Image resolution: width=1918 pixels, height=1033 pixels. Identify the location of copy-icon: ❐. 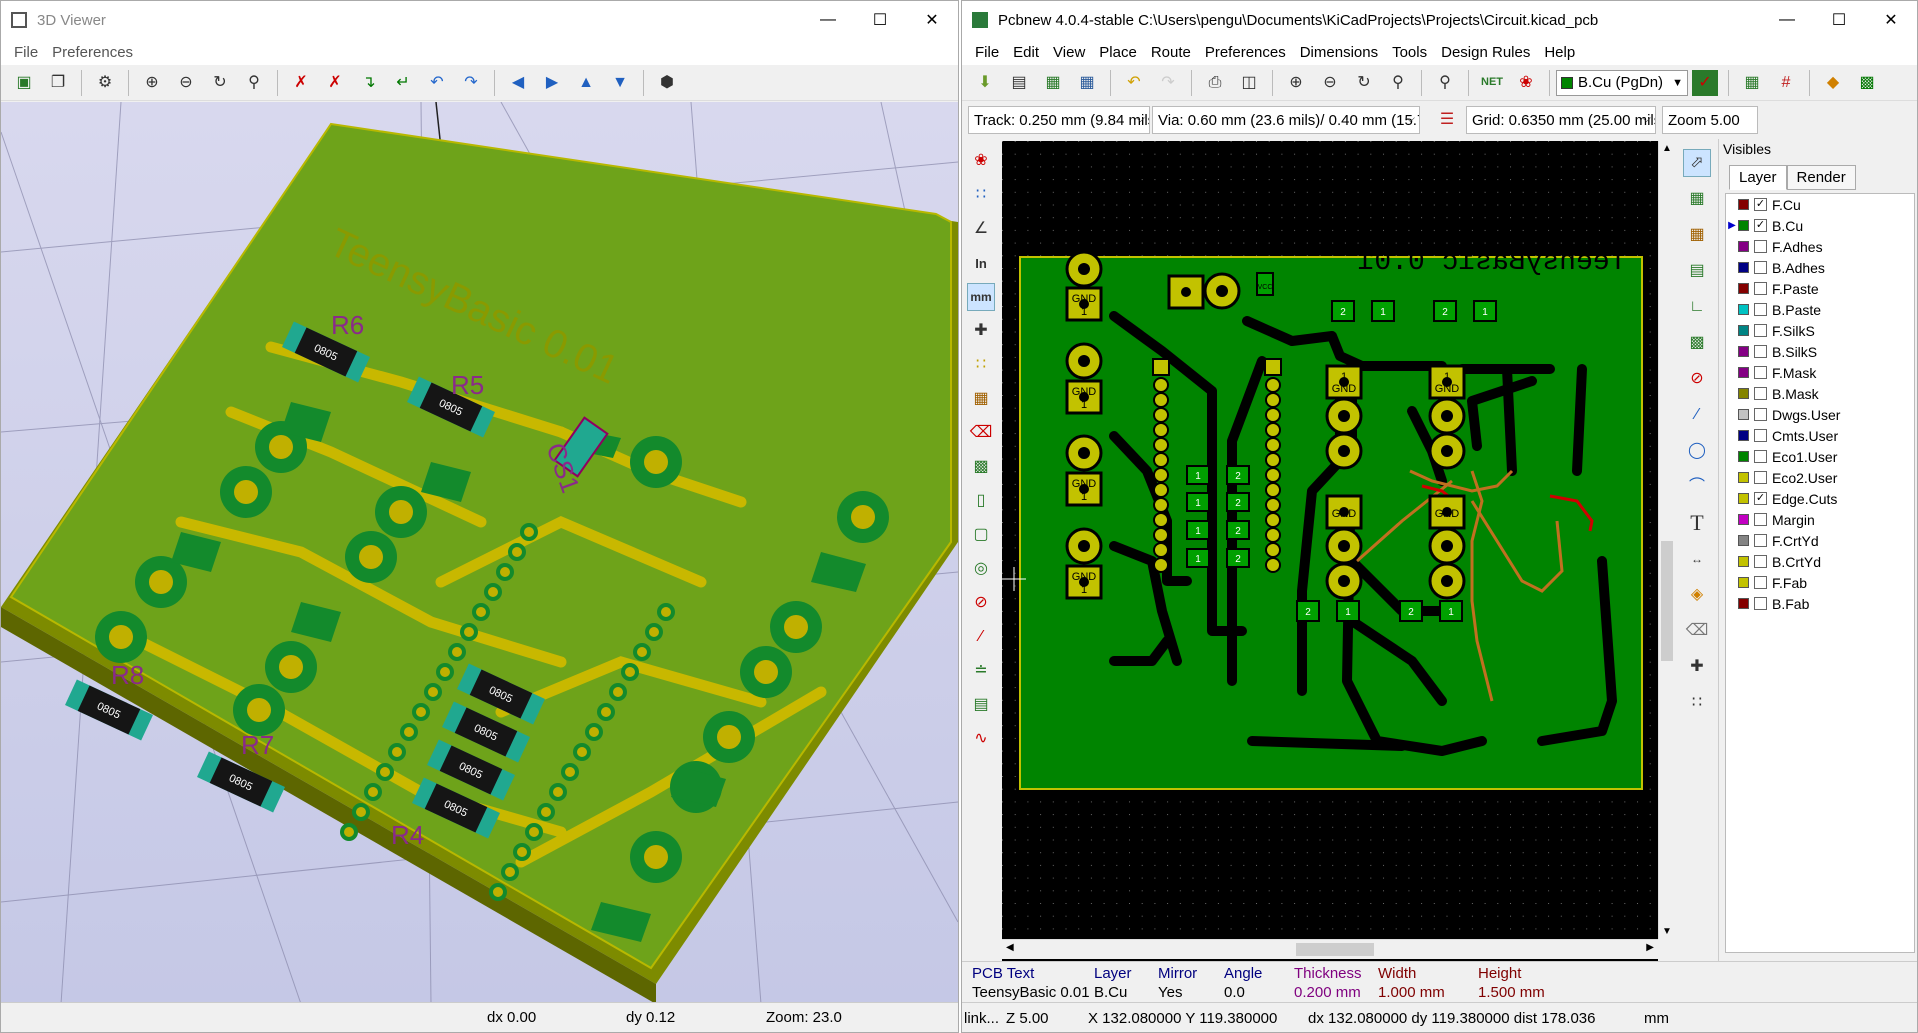
(58, 83).